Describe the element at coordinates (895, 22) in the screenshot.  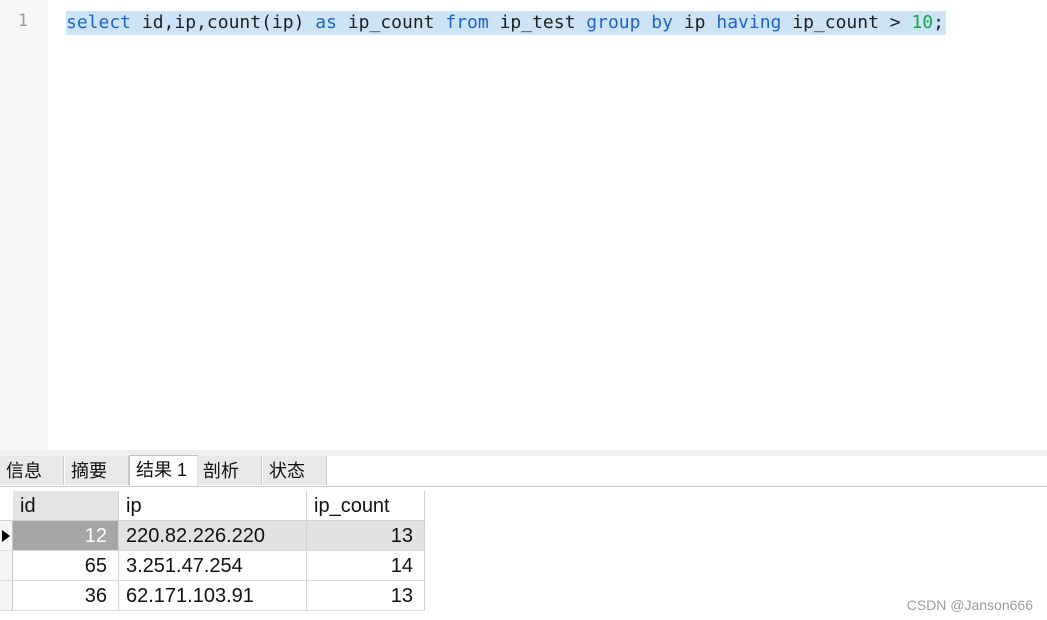
I see `sql-token: >` at that location.